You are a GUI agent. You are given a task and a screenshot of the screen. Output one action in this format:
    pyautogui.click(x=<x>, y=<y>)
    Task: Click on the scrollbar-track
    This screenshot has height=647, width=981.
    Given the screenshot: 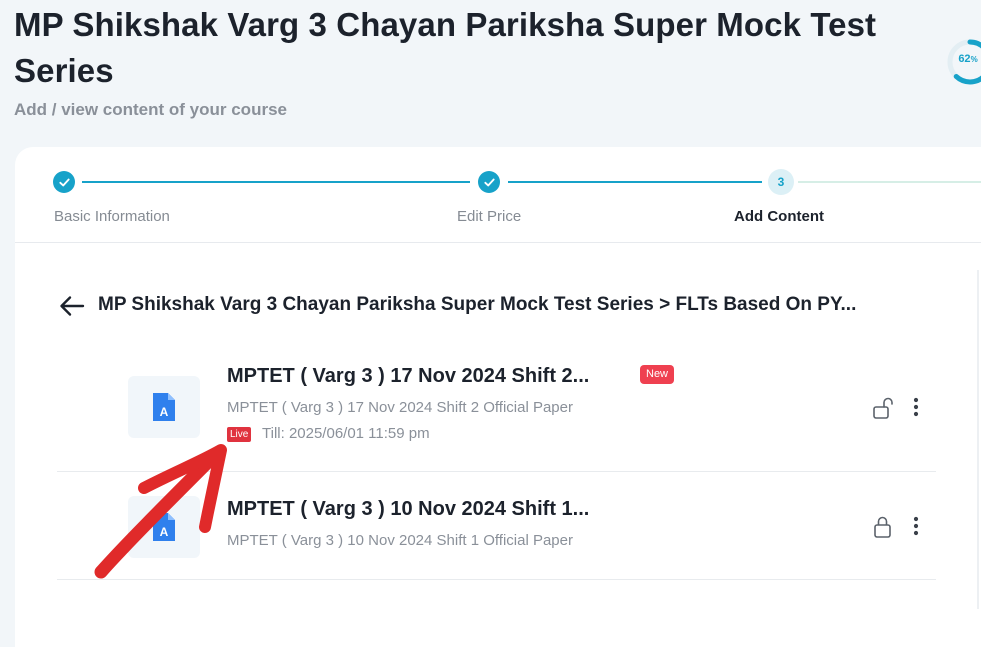 What is the action you would take?
    pyautogui.click(x=978, y=439)
    